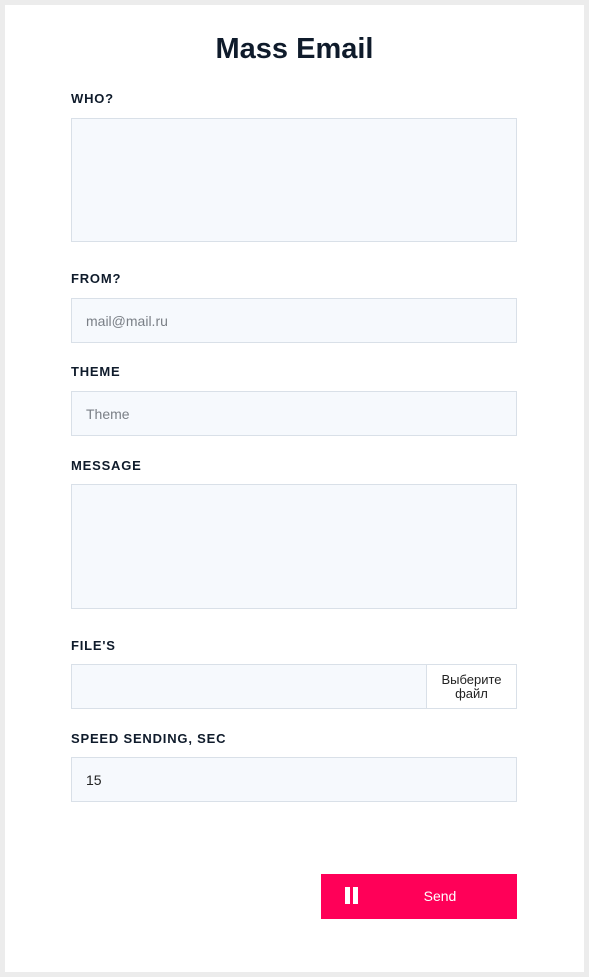 The width and height of the screenshot is (589, 977). Describe the element at coordinates (294, 686) in the screenshot. I see `file-input: Выберите файл` at that location.